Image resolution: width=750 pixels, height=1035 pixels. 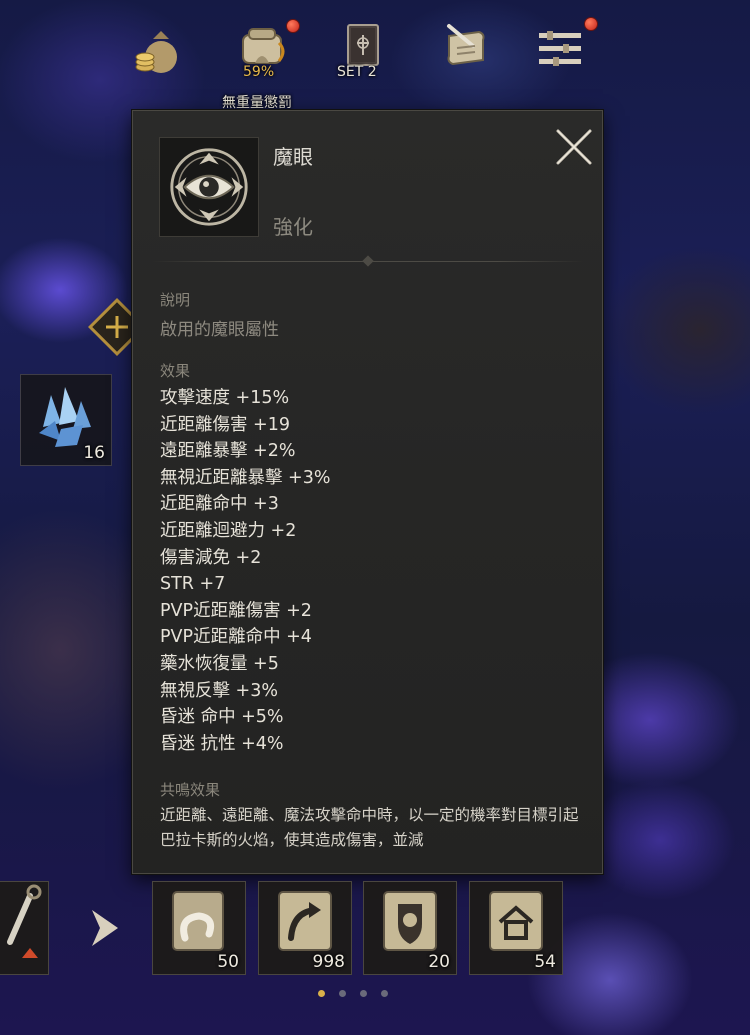 I want to click on weapon-slot, so click(x=24, y=928).